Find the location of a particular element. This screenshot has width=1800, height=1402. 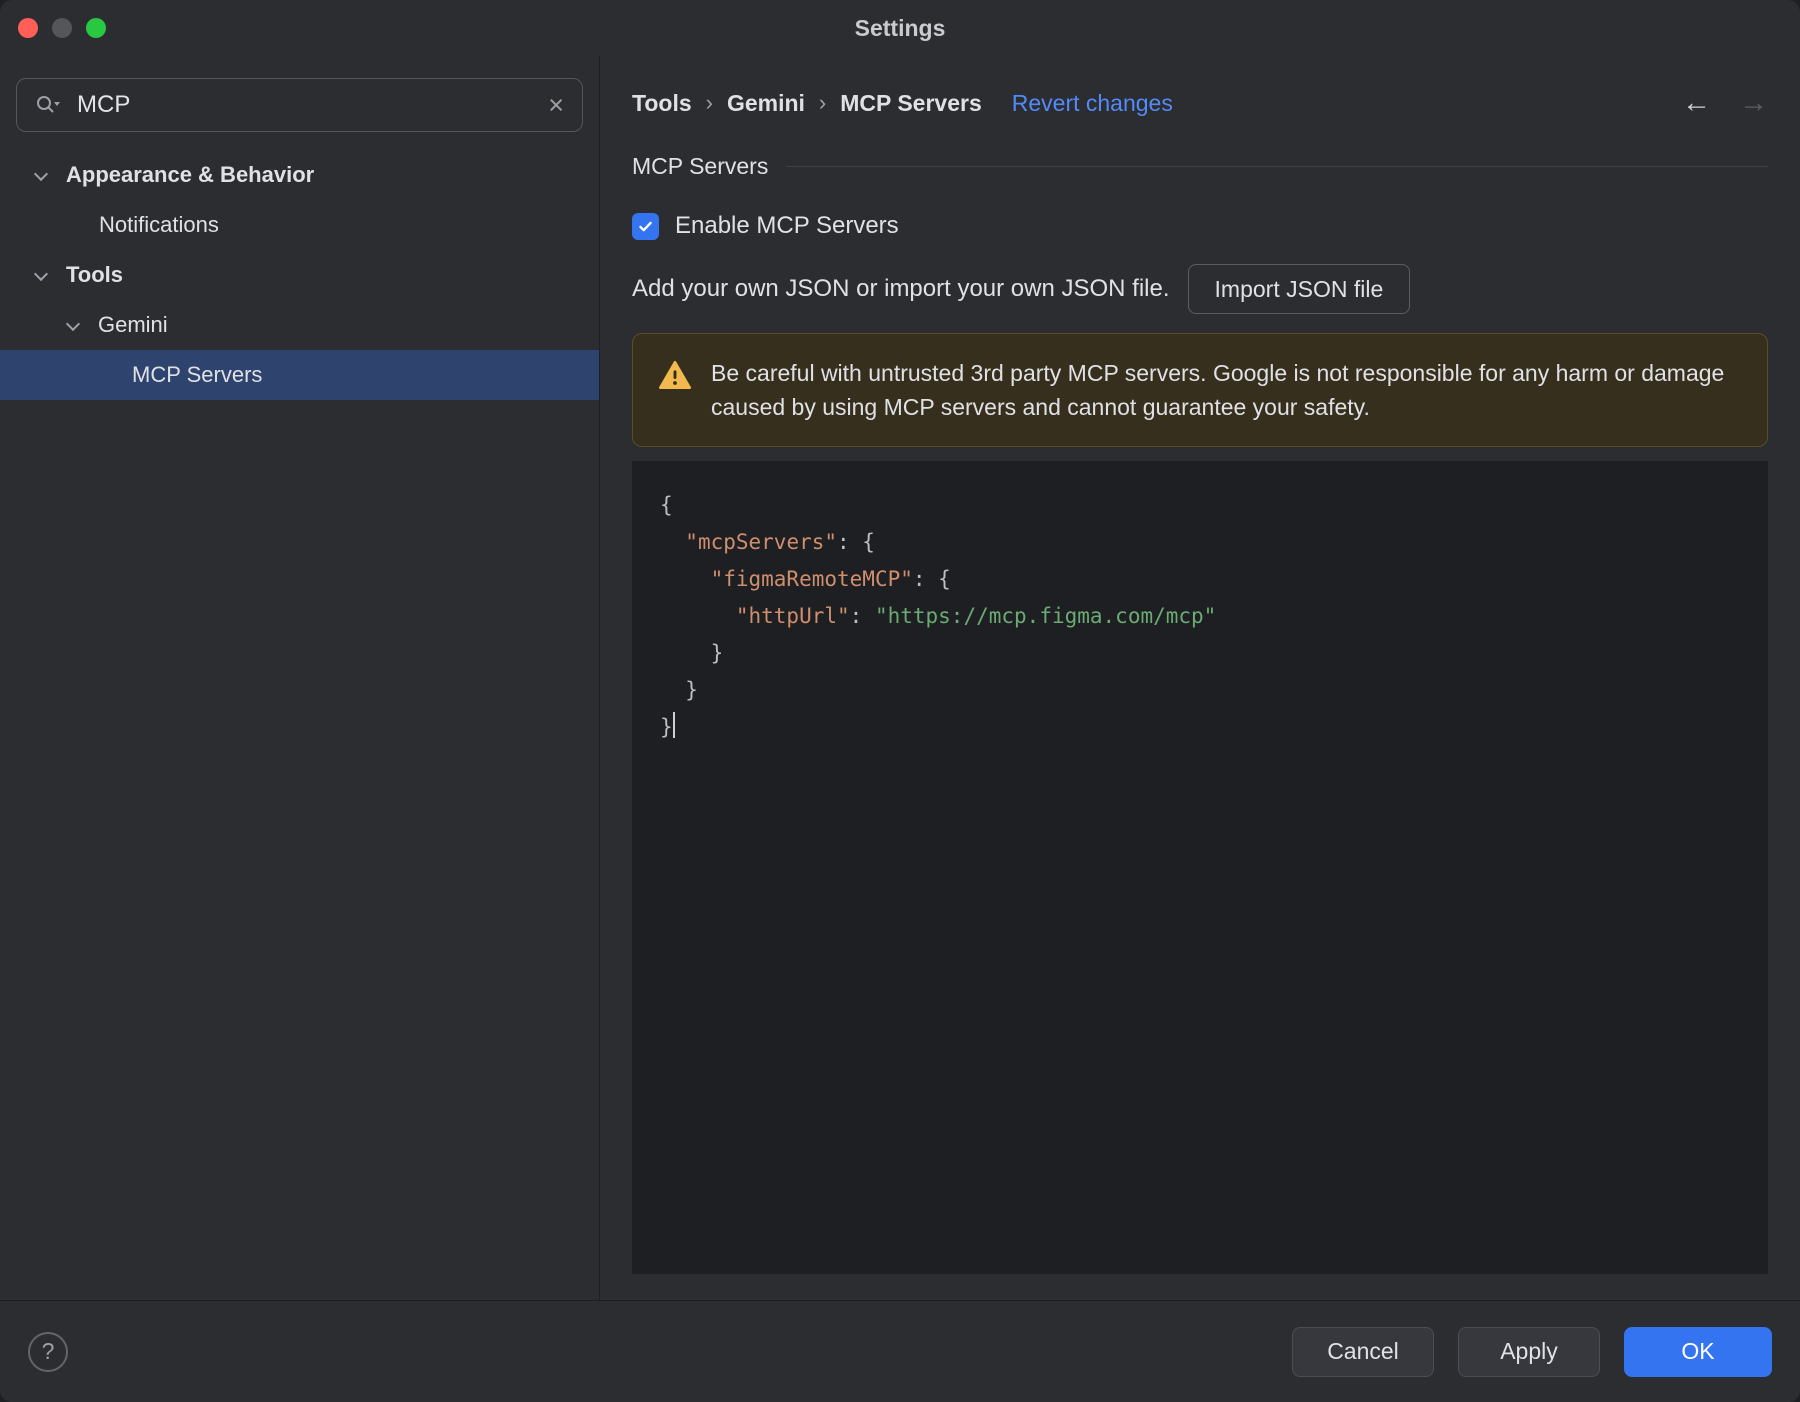

sidebar-item-appearance-behavior: Appearance & Behavior is located at coordinates (299, 175).